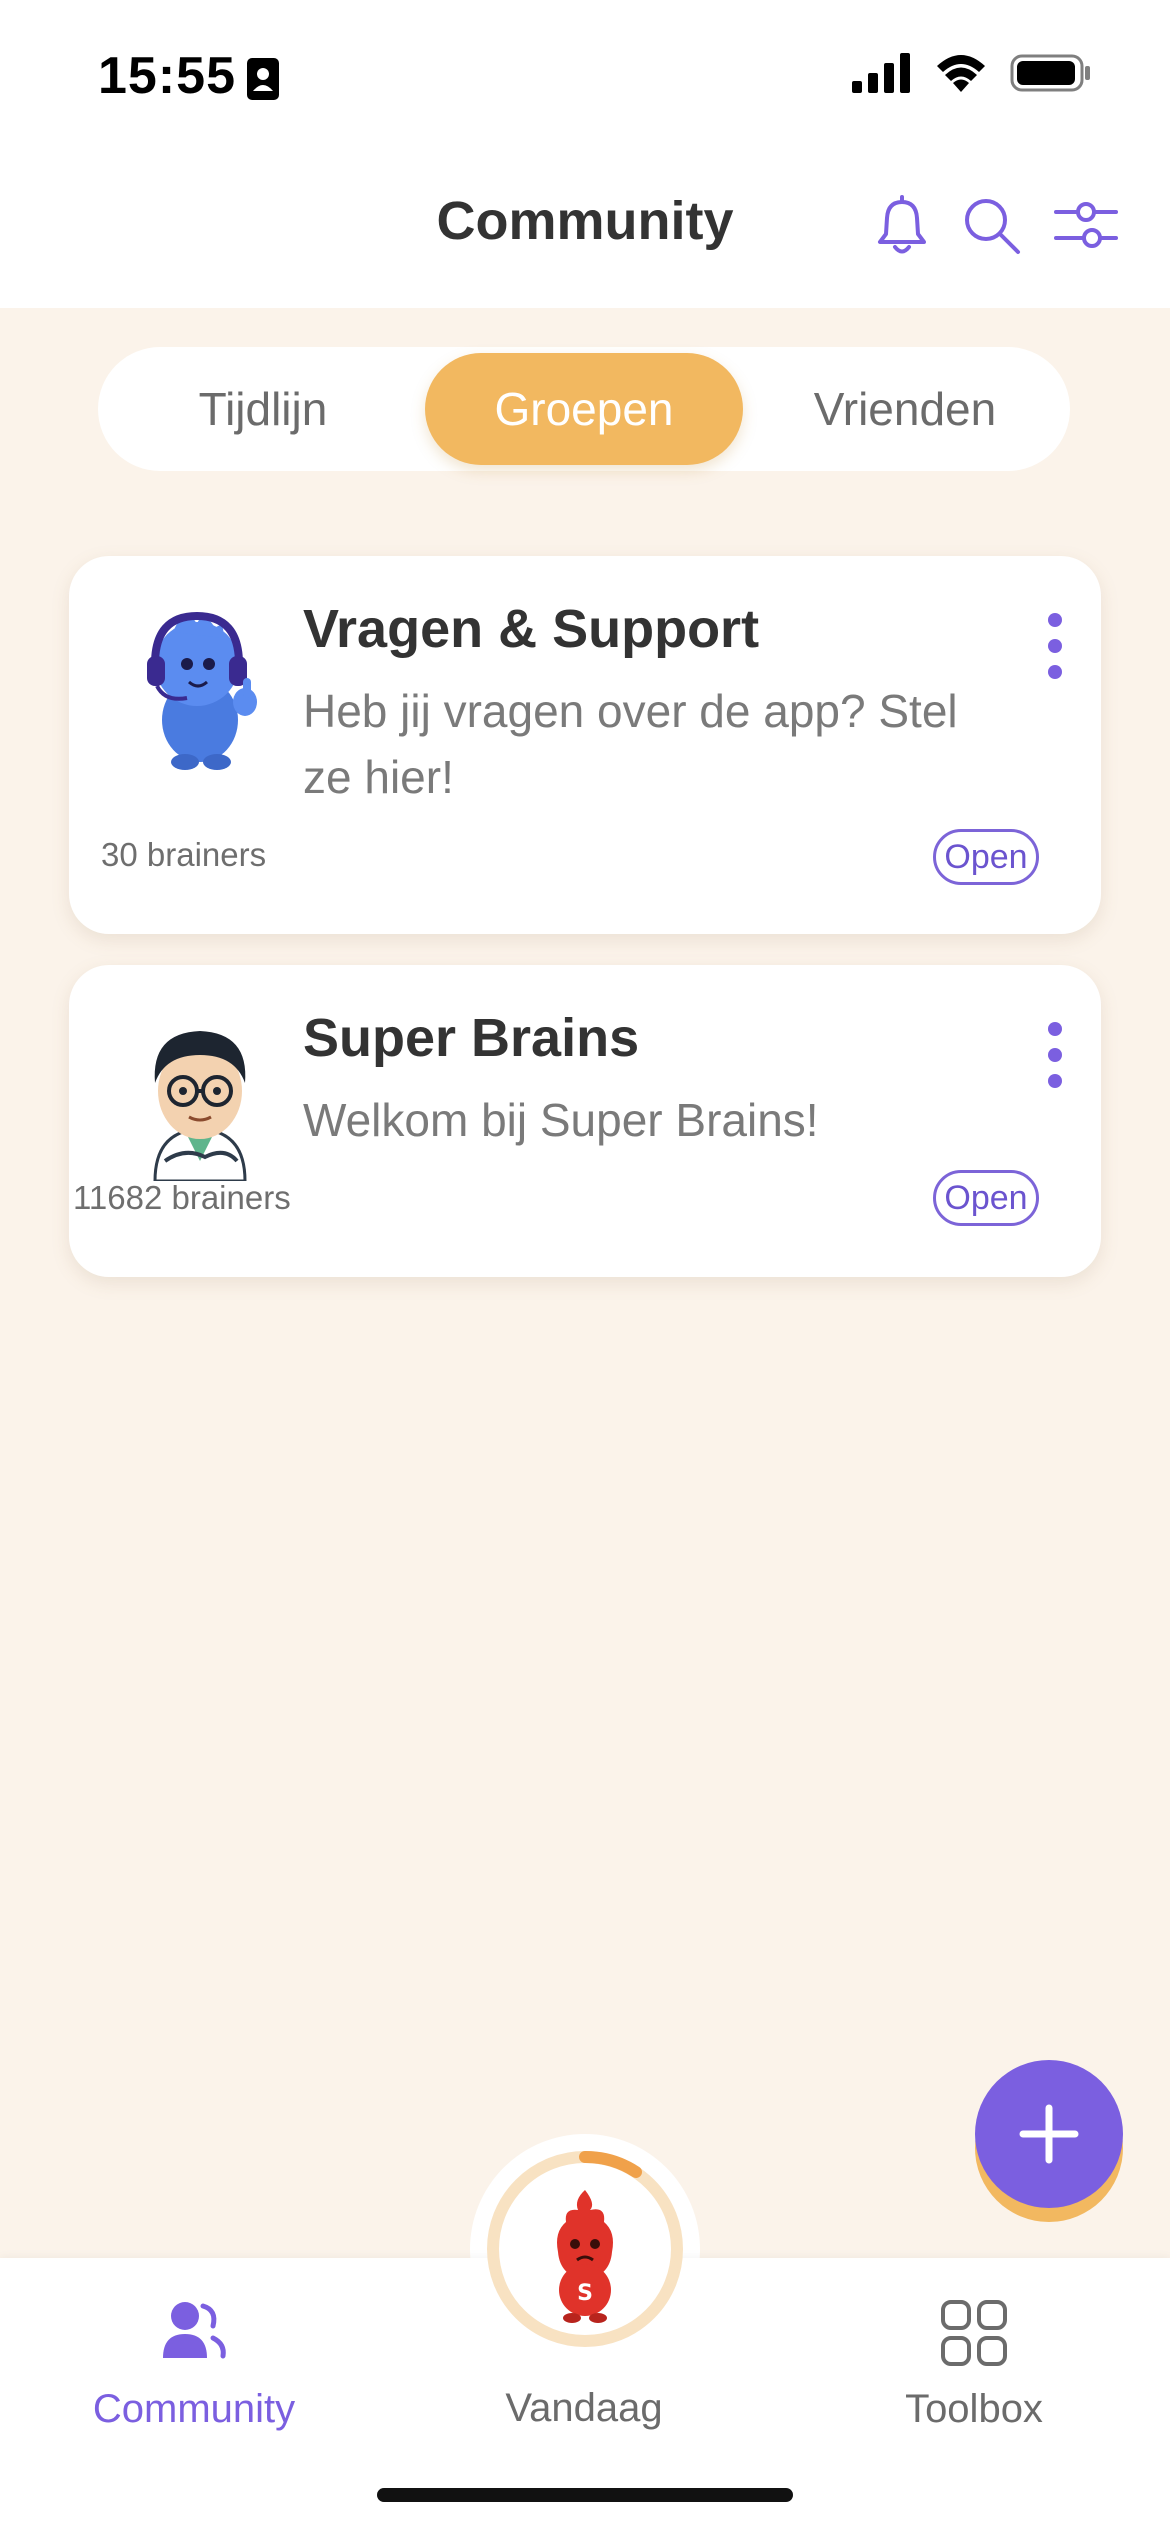  What do you see at coordinates (992, 226) in the screenshot?
I see `search-icon` at bounding box center [992, 226].